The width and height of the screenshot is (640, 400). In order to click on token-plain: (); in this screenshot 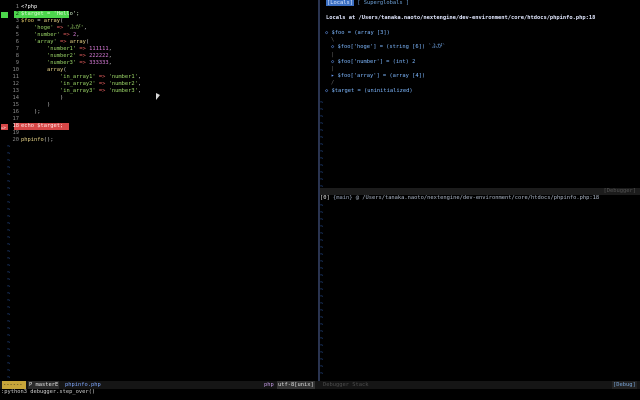, I will do `click(48, 140)`.